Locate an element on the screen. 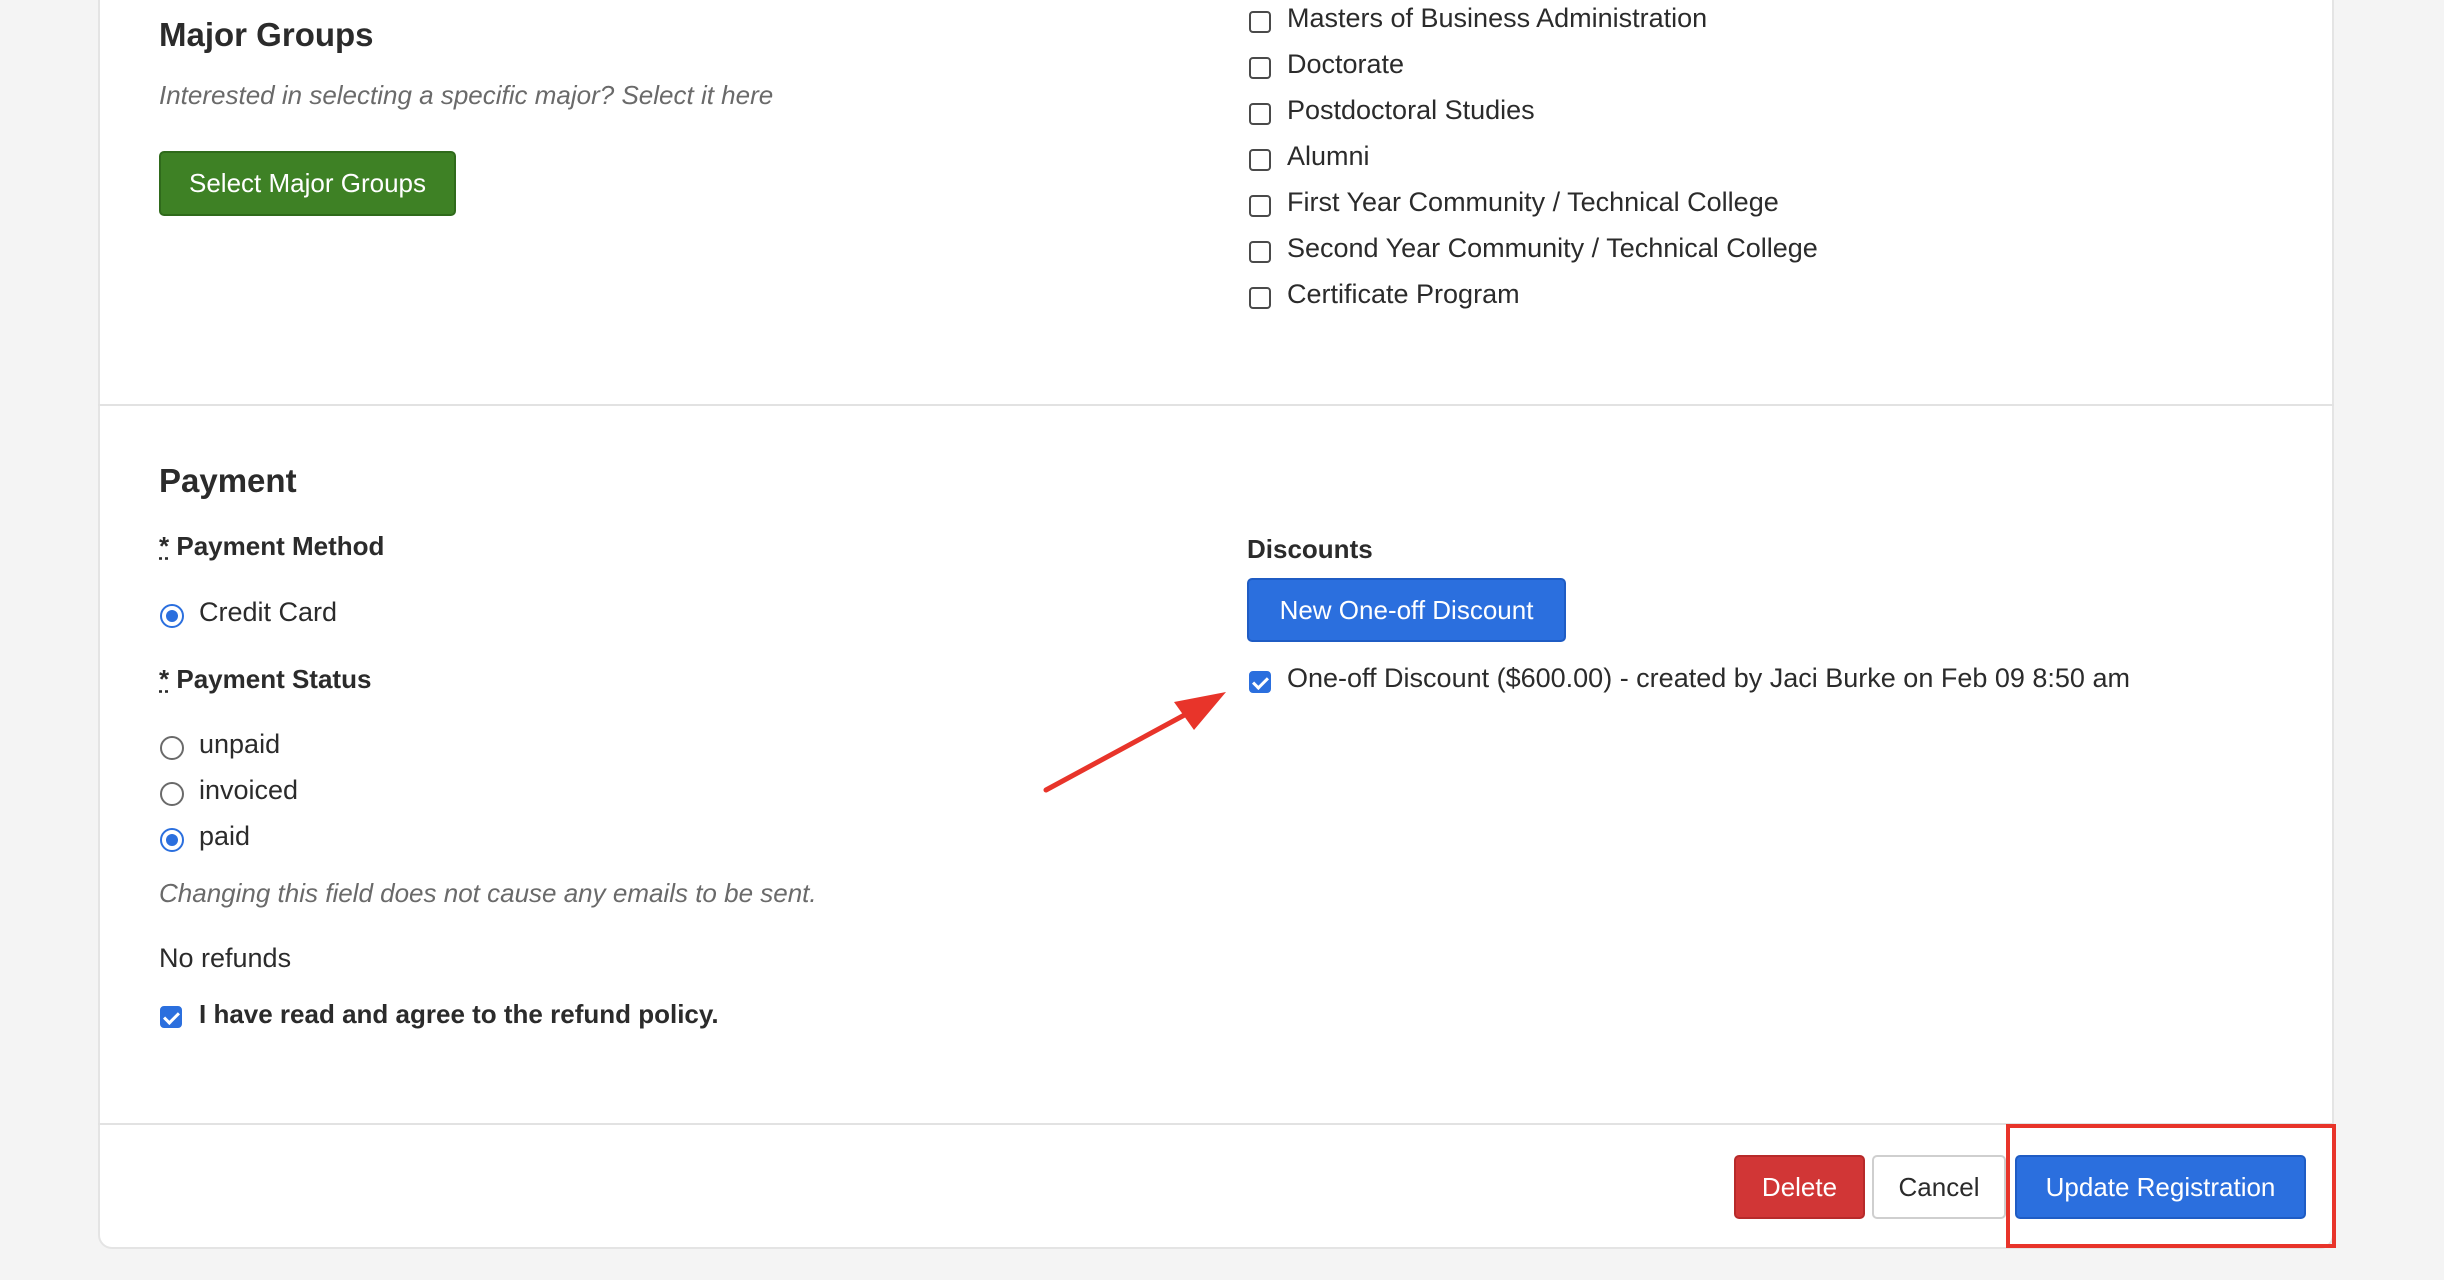  payment-method-label: * Payment Method is located at coordinates (271, 546).